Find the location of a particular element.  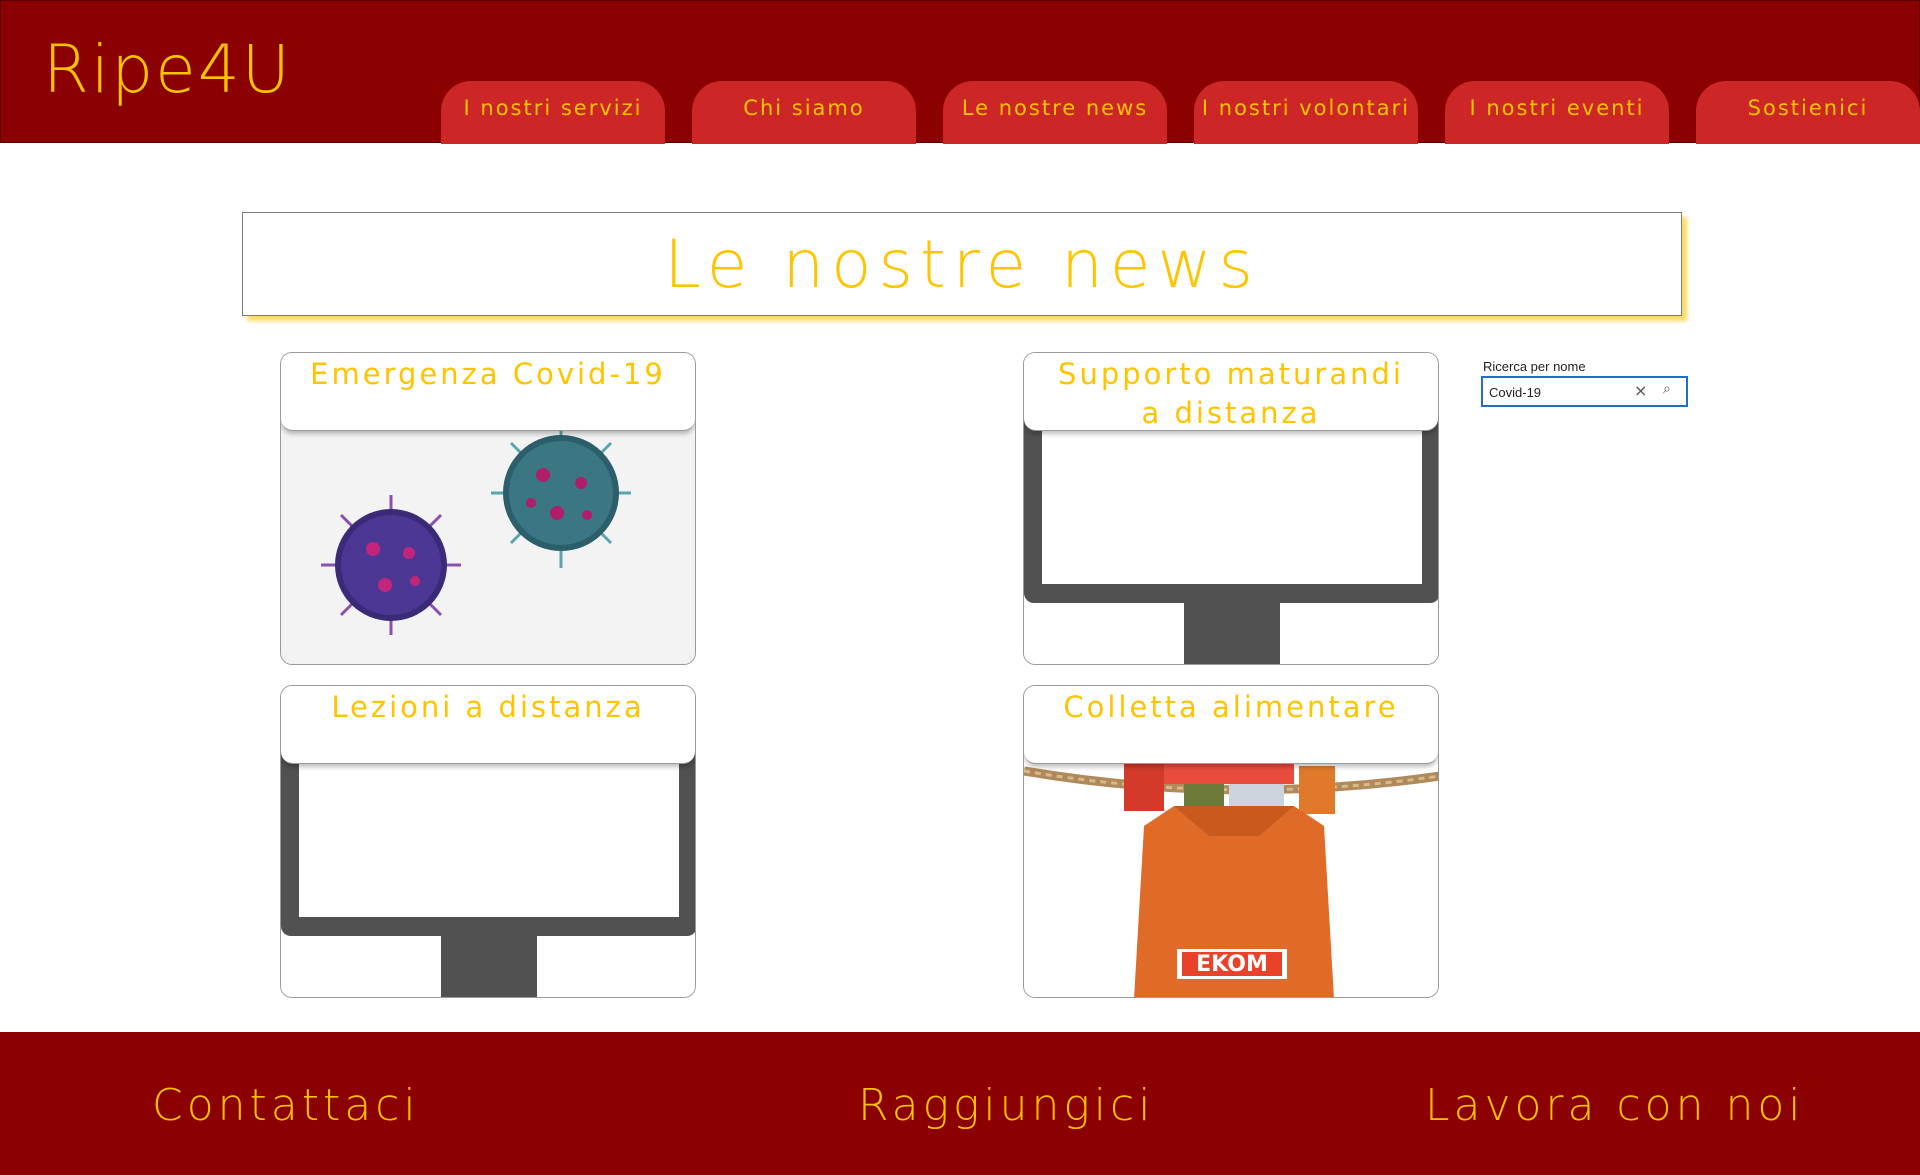

news-card-header: Supporto maturandi a distanza is located at coordinates (1231, 392).